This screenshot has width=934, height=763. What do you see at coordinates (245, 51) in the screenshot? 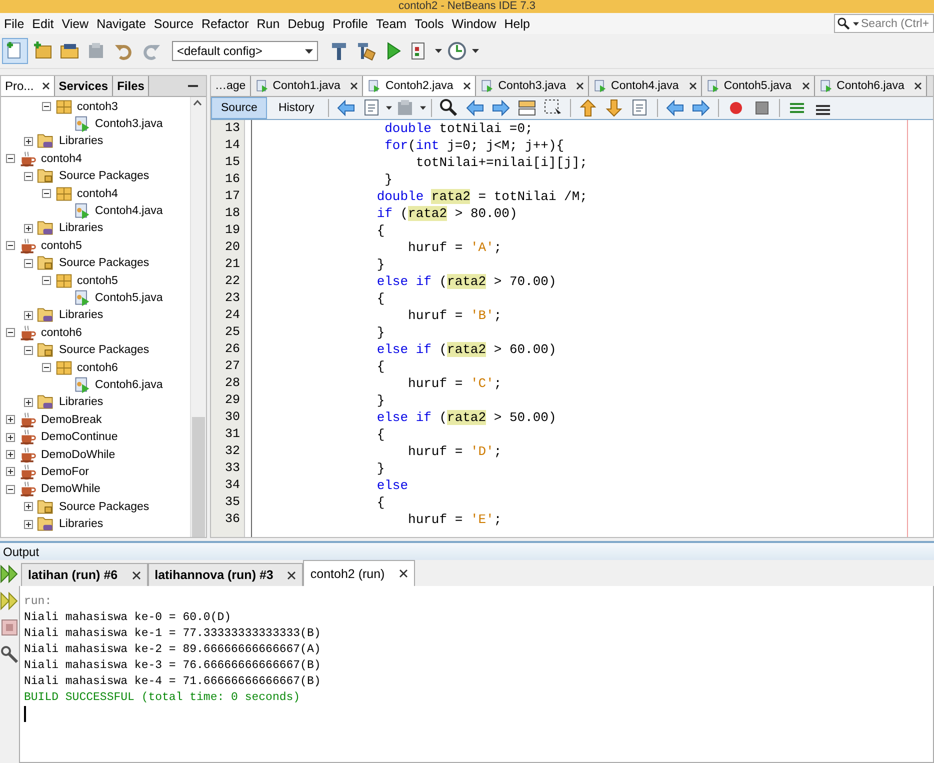
I see `config-dropdown: <default config>` at bounding box center [245, 51].